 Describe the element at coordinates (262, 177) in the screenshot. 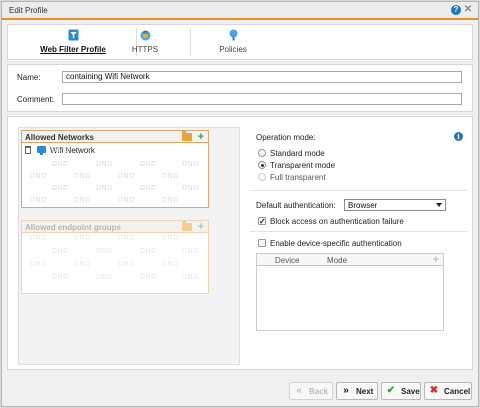

I see `full-transparent-radio` at that location.